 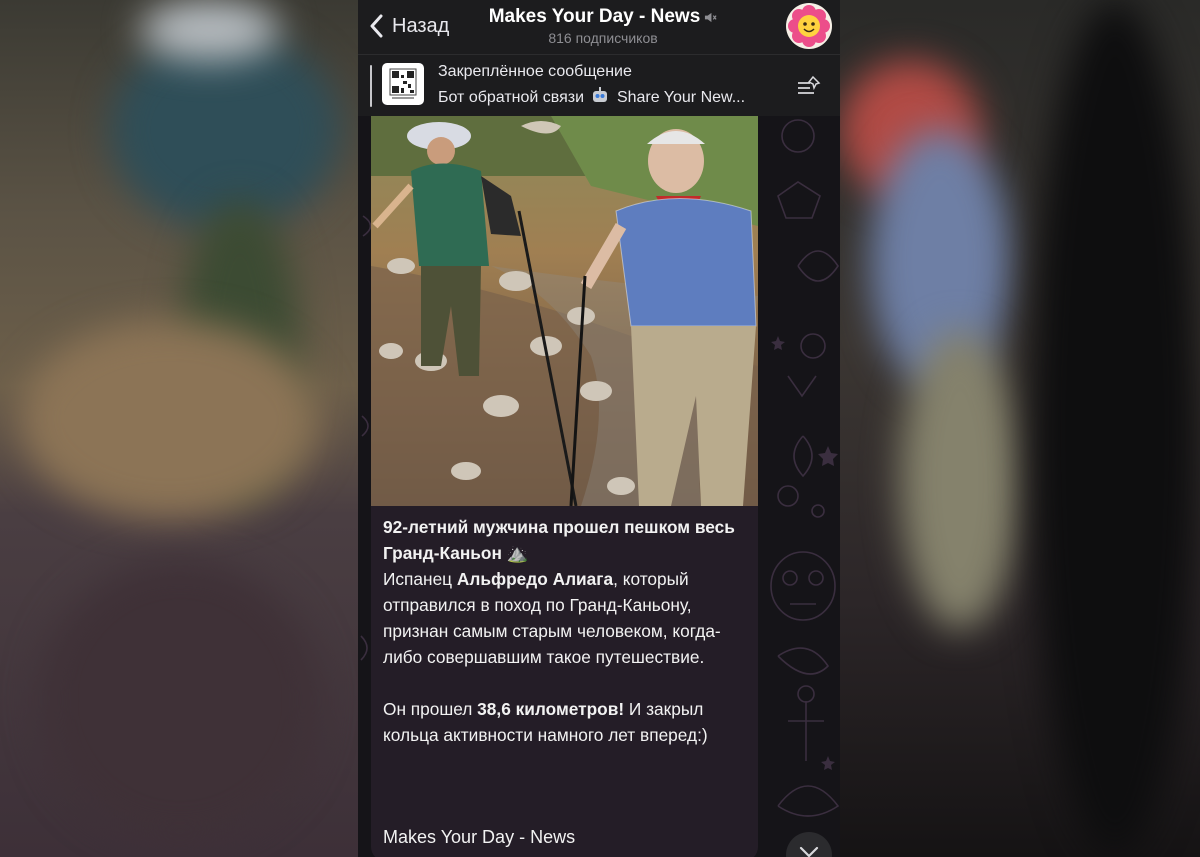 I want to click on back-button: Назад, so click(x=407, y=26).